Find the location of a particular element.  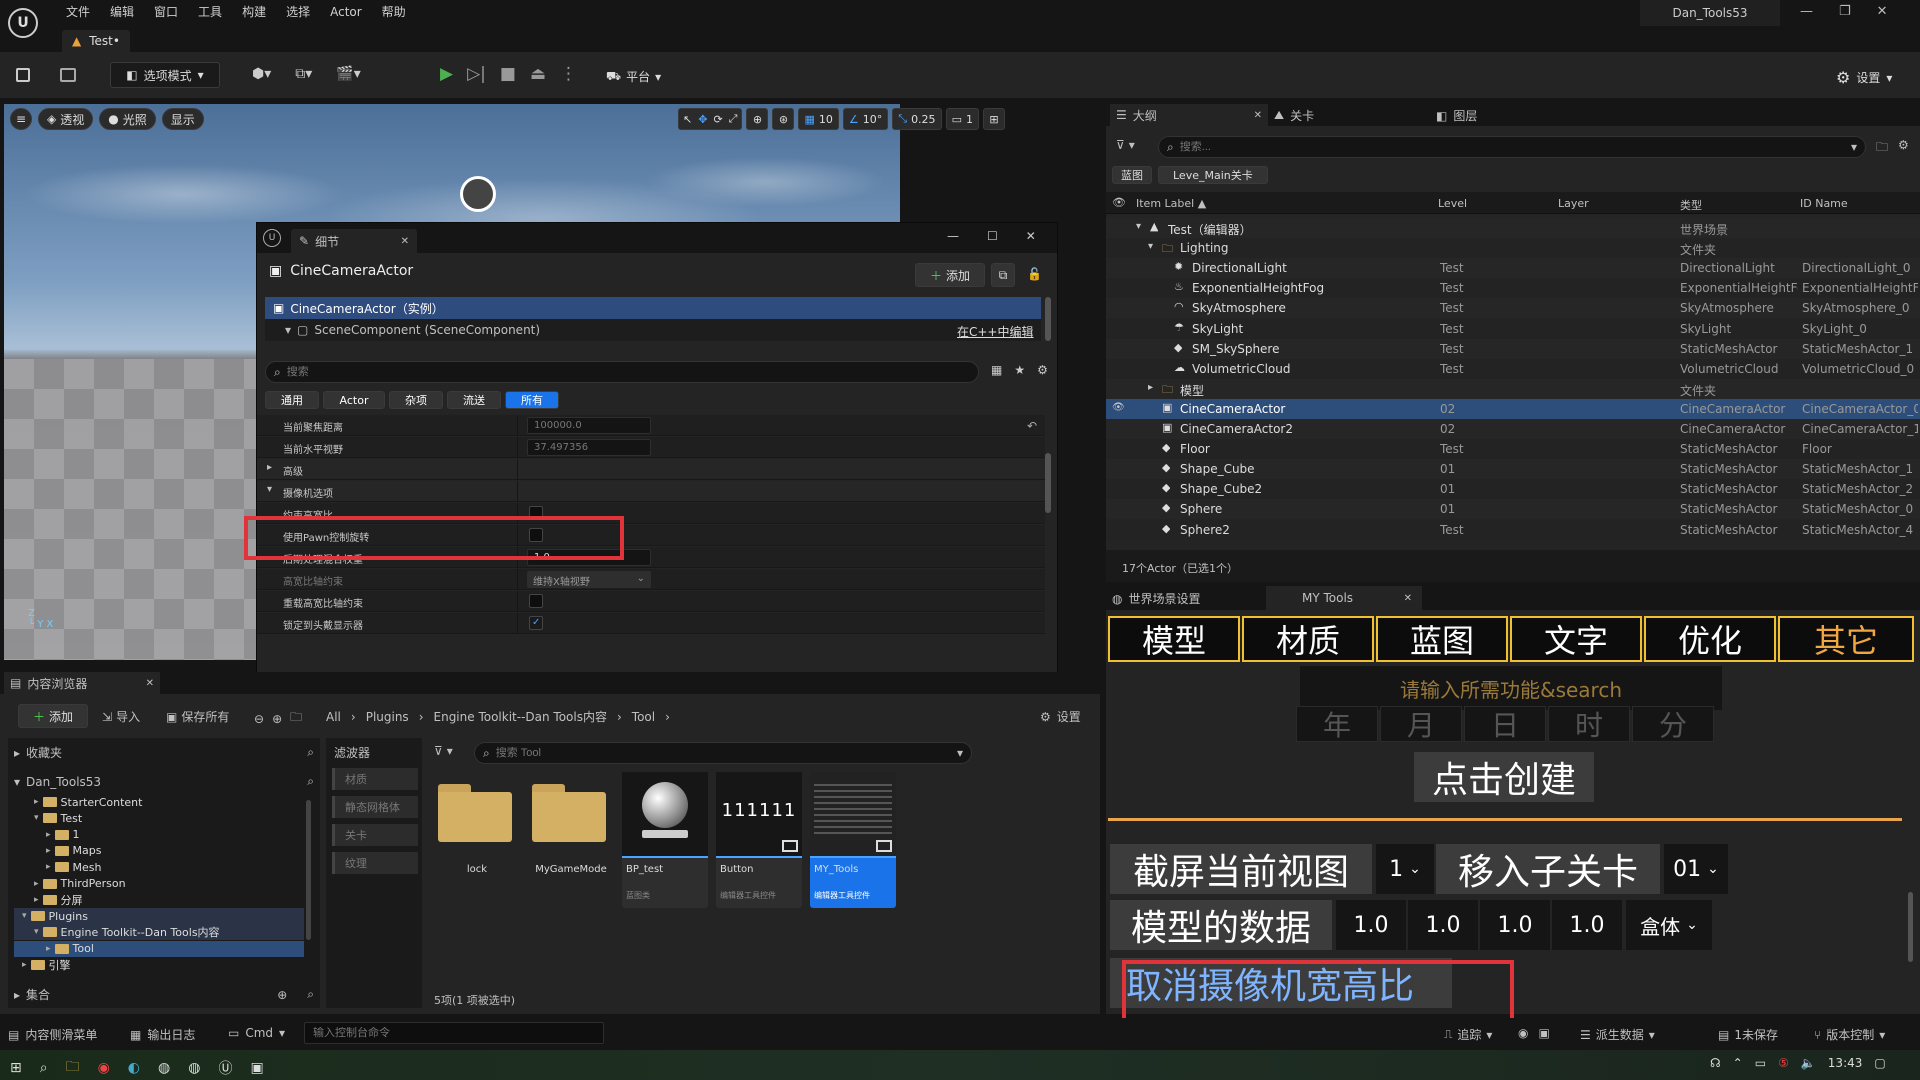

tree-item: ▾ Test is located at coordinates (159, 818).